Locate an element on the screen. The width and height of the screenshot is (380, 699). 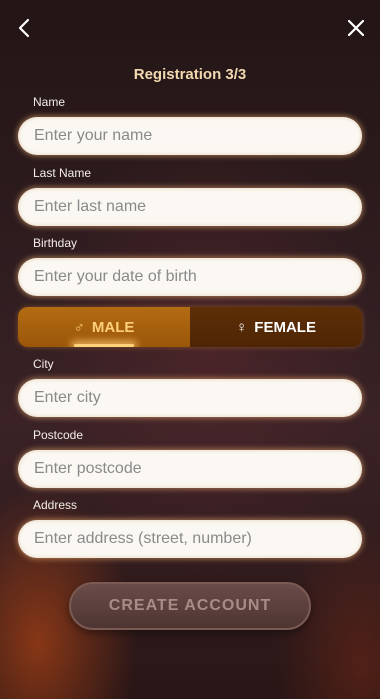
female-icon: ♀ is located at coordinates (242, 327).